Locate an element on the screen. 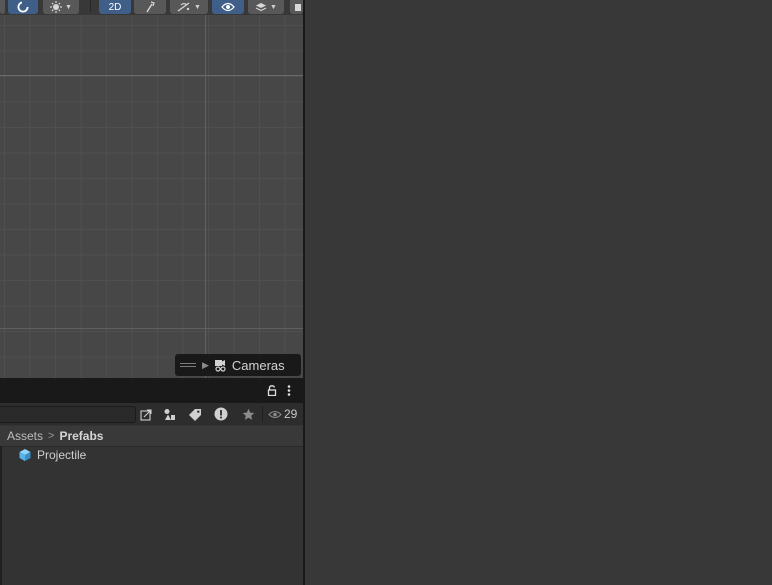 This screenshot has width=772, height=585. orbit-toggle-button is located at coordinates (23, 7).